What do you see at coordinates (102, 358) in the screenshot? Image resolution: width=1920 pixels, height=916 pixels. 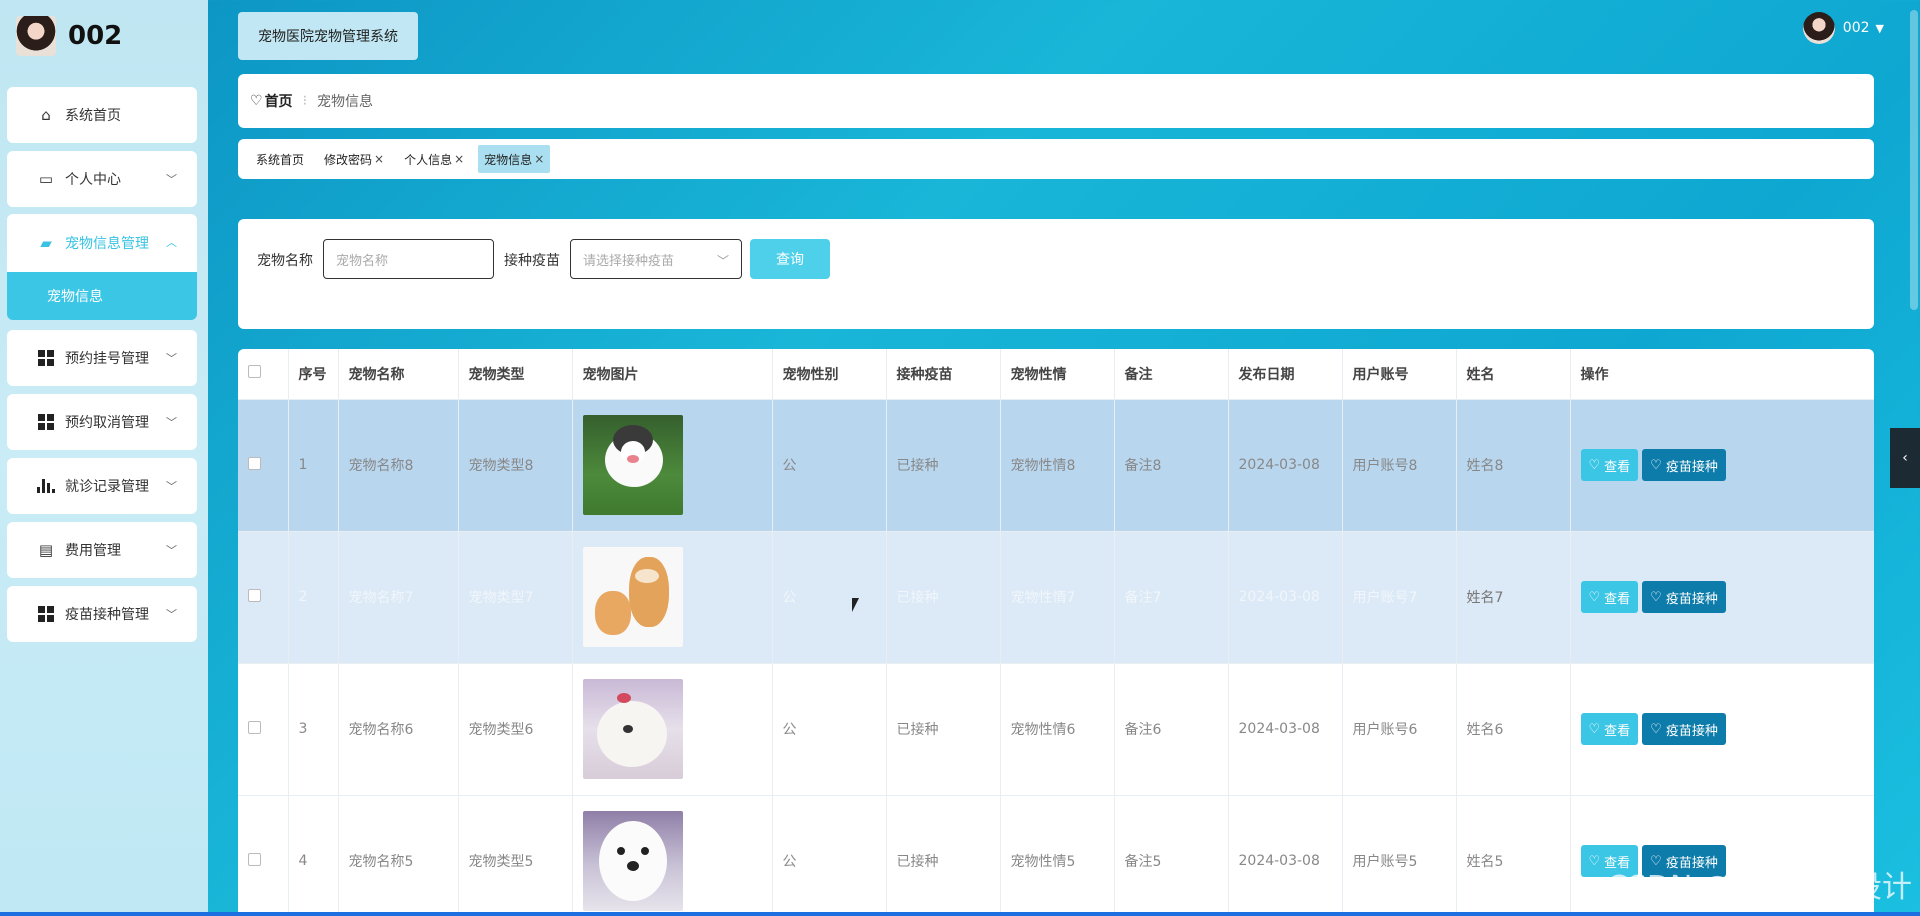 I see `sidebar-item-appointment-management: 预约挂号管理 ﹀` at bounding box center [102, 358].